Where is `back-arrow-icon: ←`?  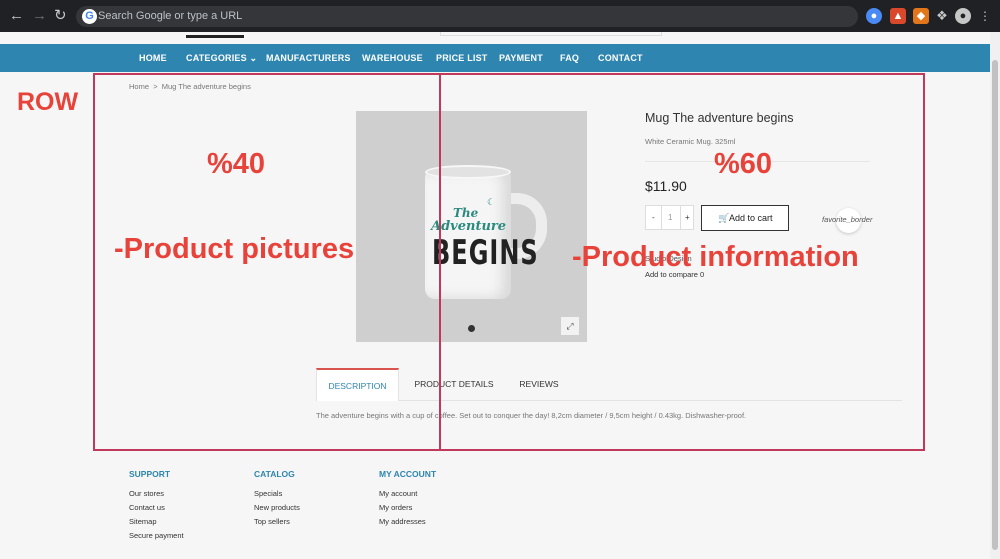 back-arrow-icon: ← is located at coordinates (16, 16).